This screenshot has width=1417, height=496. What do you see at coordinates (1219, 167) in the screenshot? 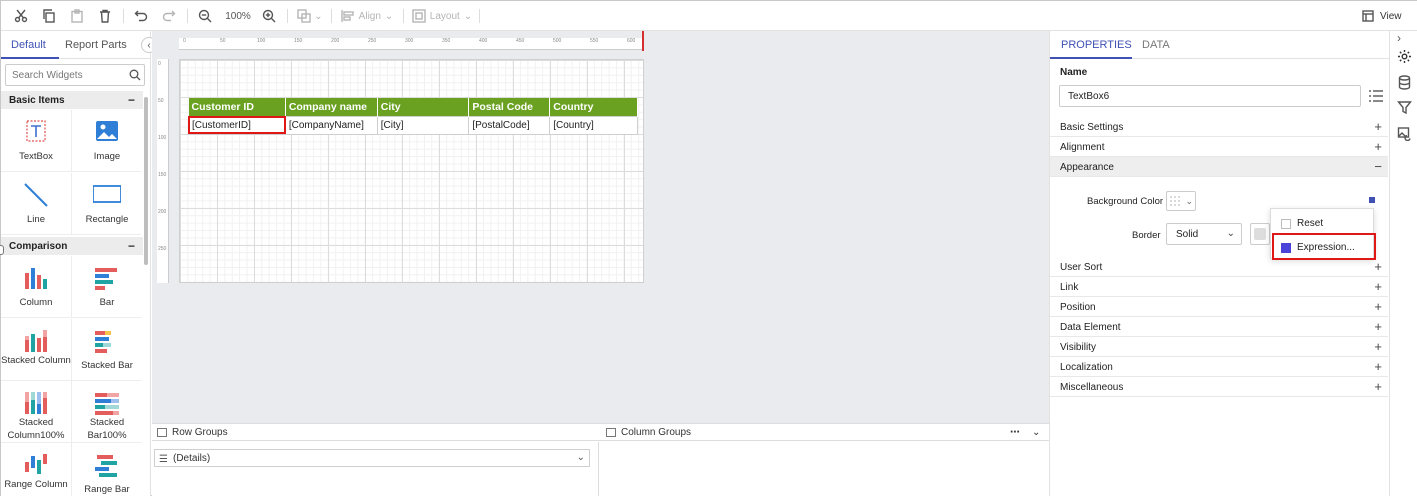
I see `section-appearance: Appearance −` at bounding box center [1219, 167].